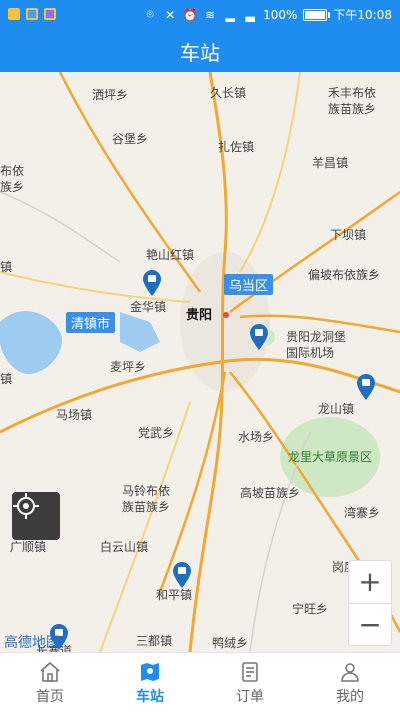 Image resolution: width=400 pixels, height=712 pixels. What do you see at coordinates (174, 595) in the screenshot?
I see `map-label: 和平镇` at bounding box center [174, 595].